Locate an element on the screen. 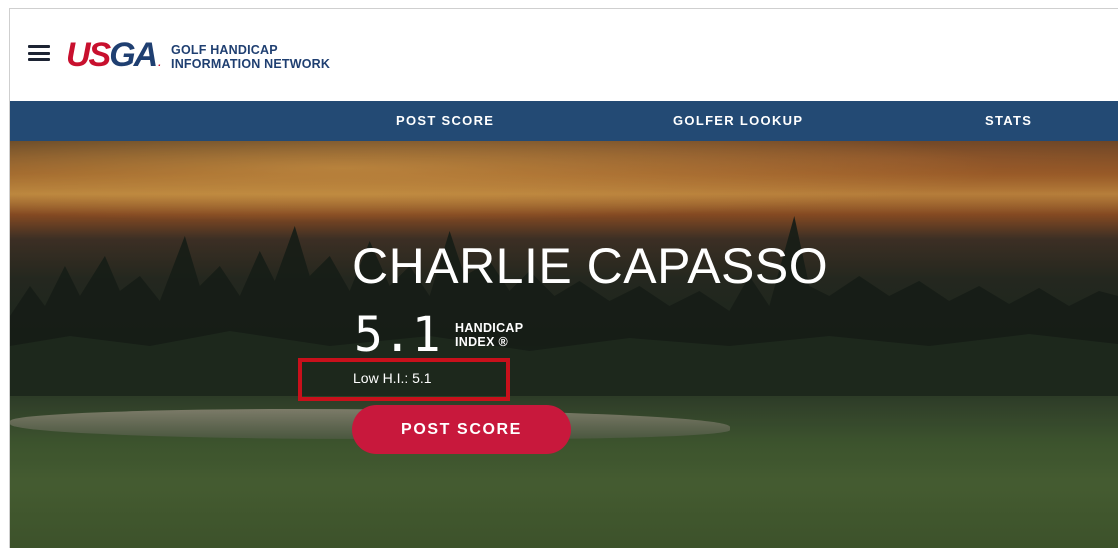  handicap-label-line2: INDEX ® is located at coordinates (481, 342).